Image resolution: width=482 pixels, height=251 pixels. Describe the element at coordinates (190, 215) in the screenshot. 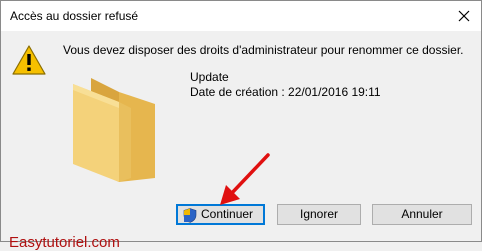

I see `uac-shield-icon` at that location.